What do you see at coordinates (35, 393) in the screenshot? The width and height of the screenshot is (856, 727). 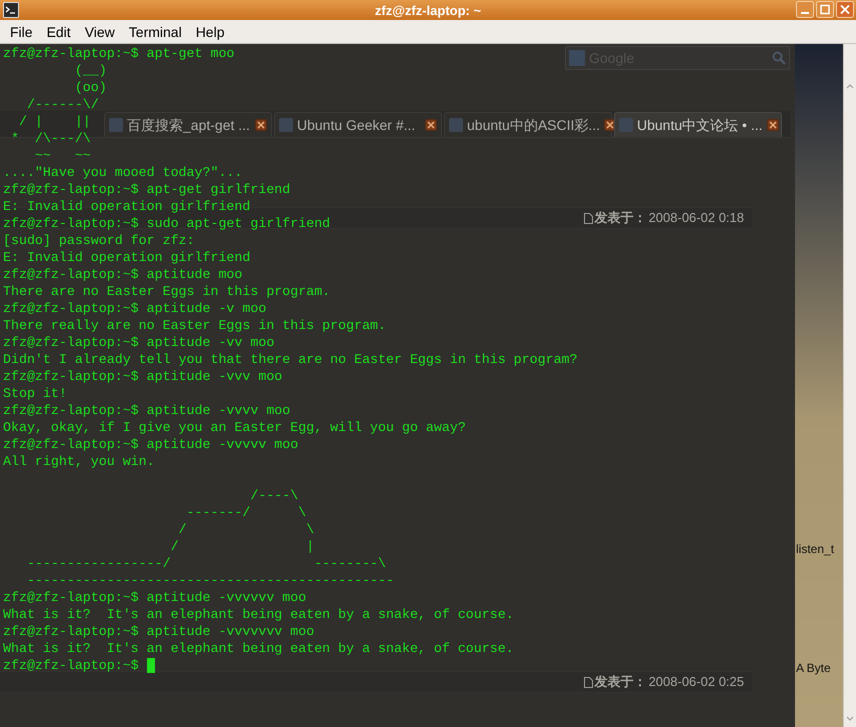 I see `terminal-line: Stop it!` at bounding box center [35, 393].